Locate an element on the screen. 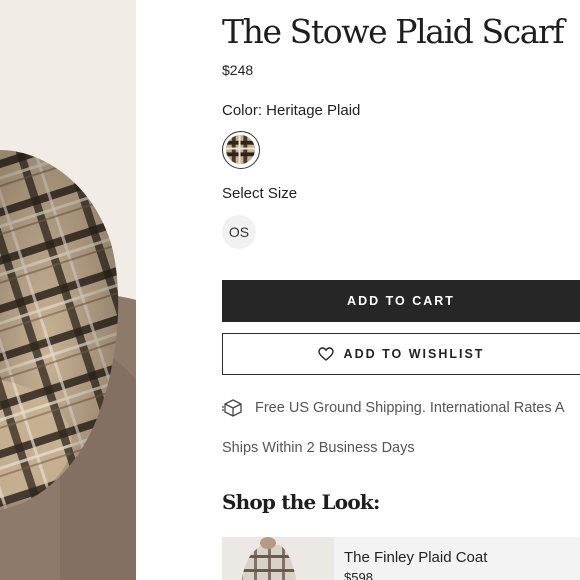 This screenshot has width=580, height=580. coat-photo is located at coordinates (278, 558).